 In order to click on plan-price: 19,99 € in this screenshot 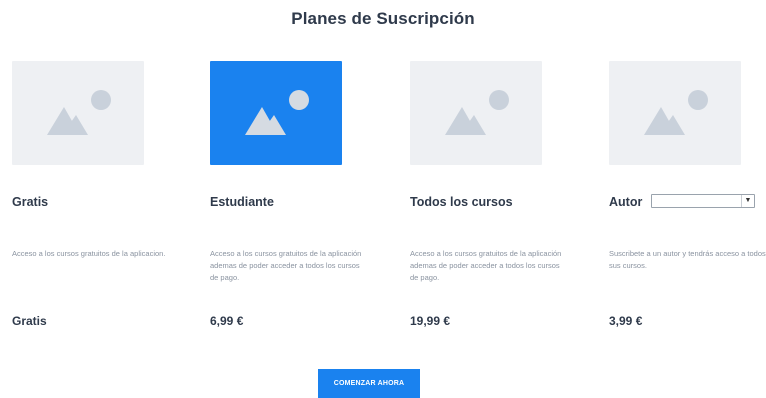, I will do `click(430, 321)`.